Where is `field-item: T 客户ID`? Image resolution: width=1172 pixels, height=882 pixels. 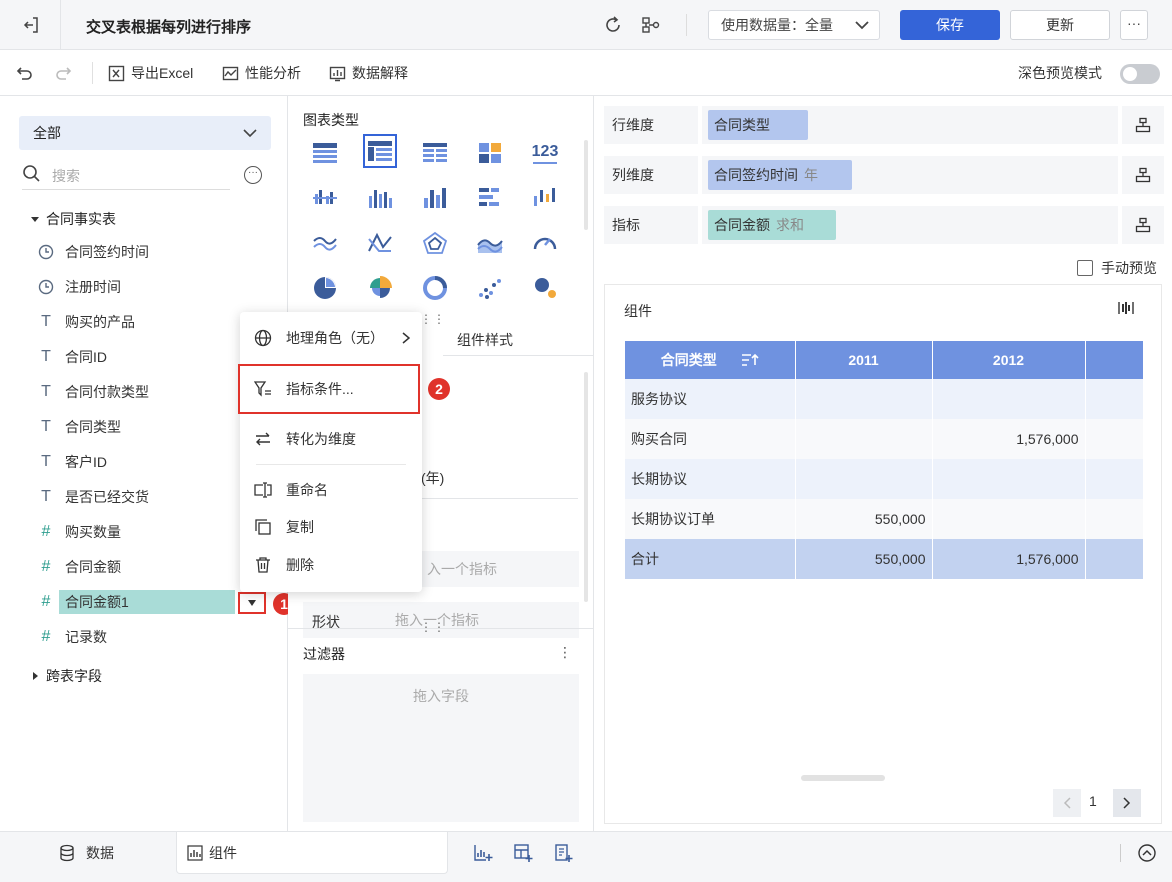 field-item: T 客户ID is located at coordinates (71, 462).